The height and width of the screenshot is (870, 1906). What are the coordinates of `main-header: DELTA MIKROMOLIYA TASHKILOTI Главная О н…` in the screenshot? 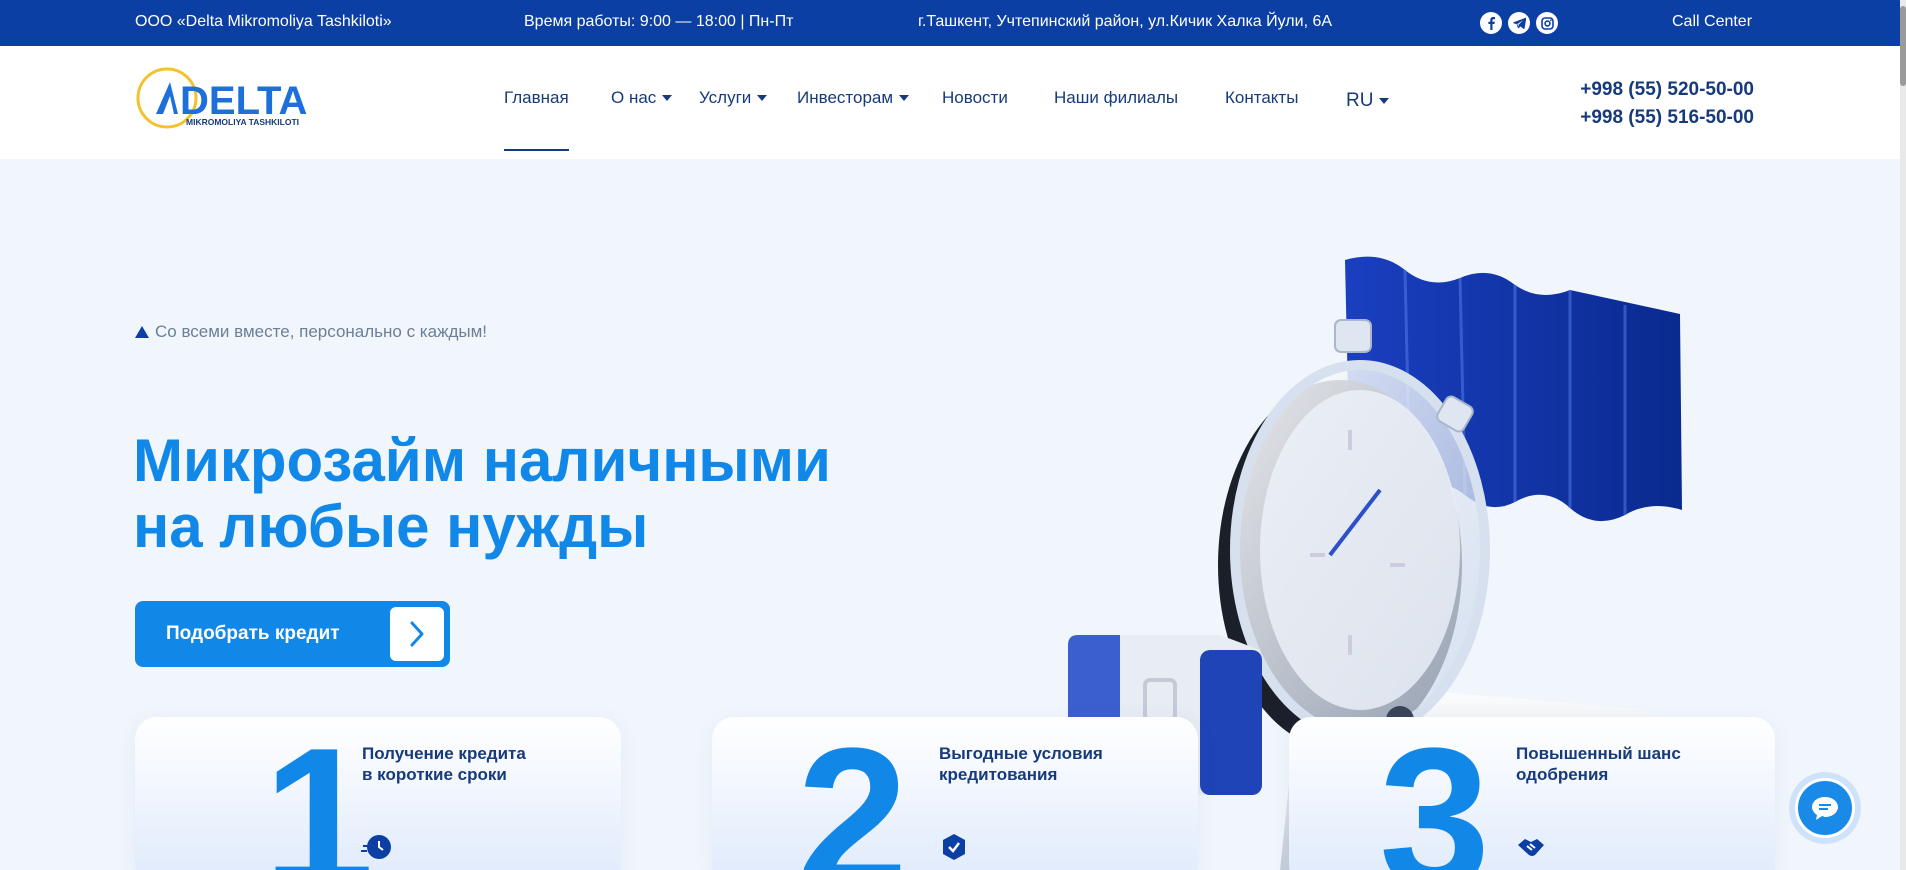 It's located at (950, 102).